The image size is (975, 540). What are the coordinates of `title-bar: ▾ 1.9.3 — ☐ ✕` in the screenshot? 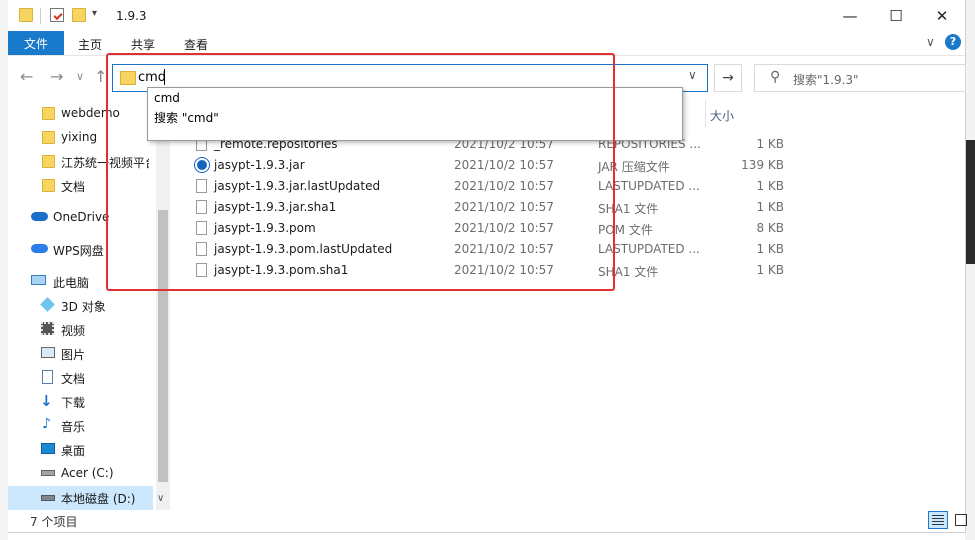 It's located at (486, 15).